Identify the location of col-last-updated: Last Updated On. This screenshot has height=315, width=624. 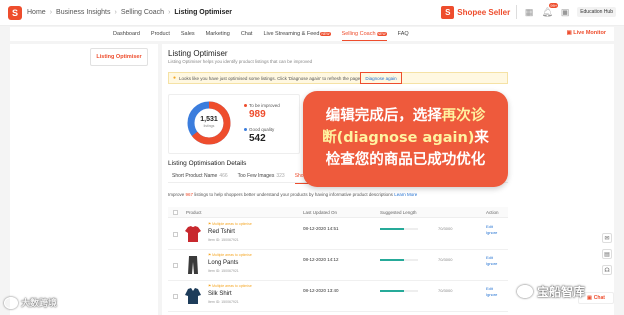
(320, 212).